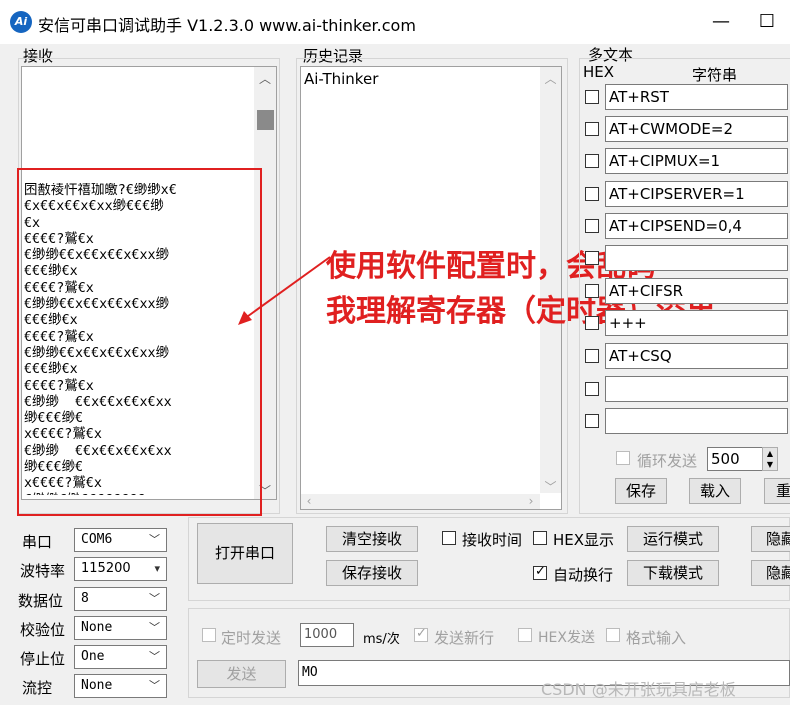  I want to click on format-input-checkbox, so click(613, 635).